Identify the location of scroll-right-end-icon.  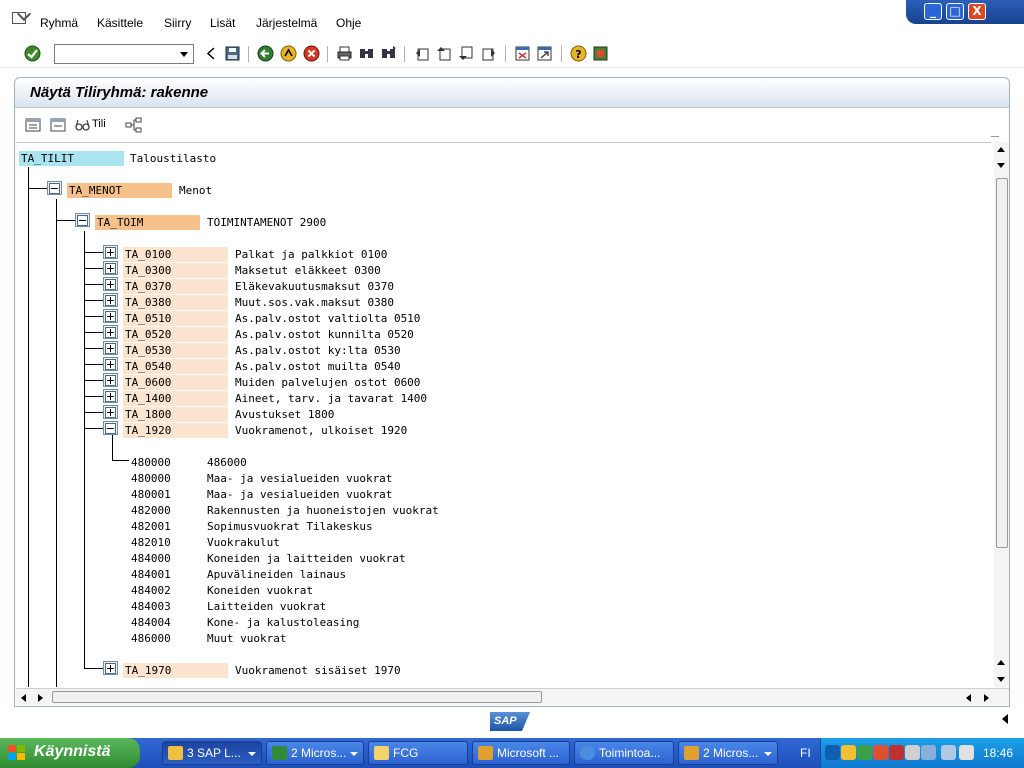
(985, 697).